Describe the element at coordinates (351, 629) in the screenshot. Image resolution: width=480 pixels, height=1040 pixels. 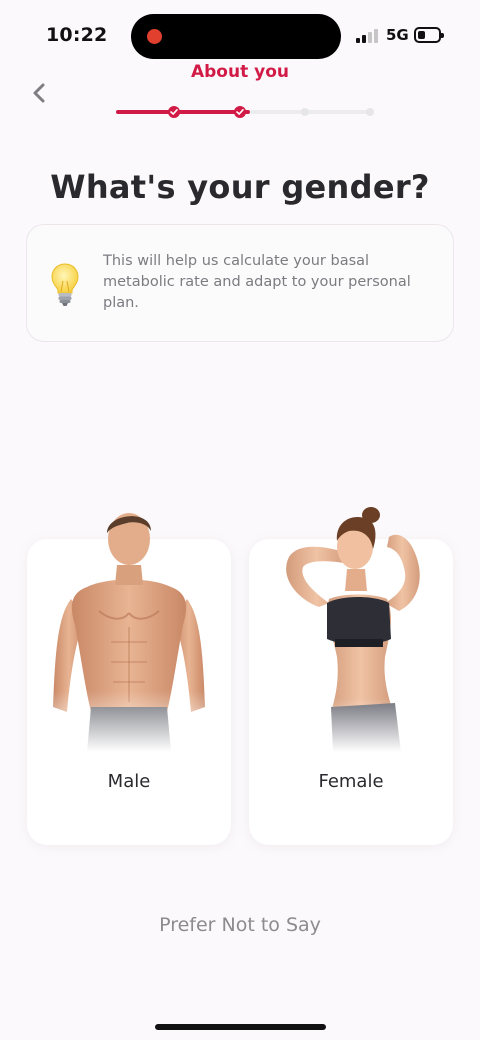
I see `female-figure-image` at that location.